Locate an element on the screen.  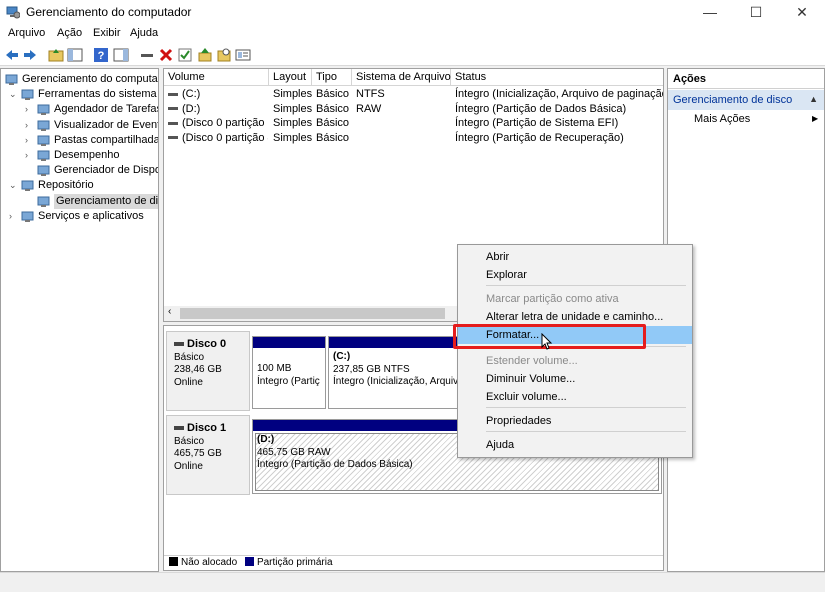
tree-item: ⌄ Ferramentas do sistema is located at coordinates (83, 94).